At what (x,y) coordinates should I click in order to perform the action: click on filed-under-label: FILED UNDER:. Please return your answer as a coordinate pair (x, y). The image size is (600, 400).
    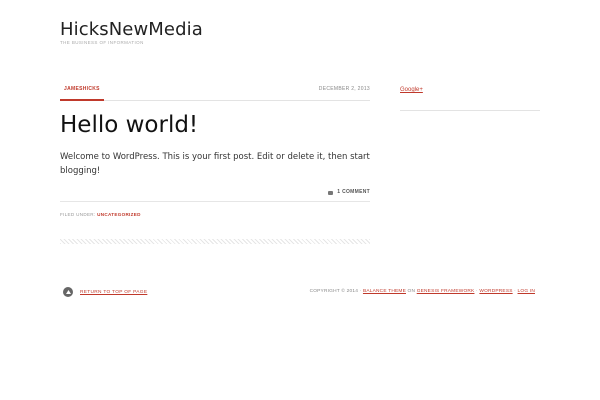
    Looking at the image, I should click on (78, 214).